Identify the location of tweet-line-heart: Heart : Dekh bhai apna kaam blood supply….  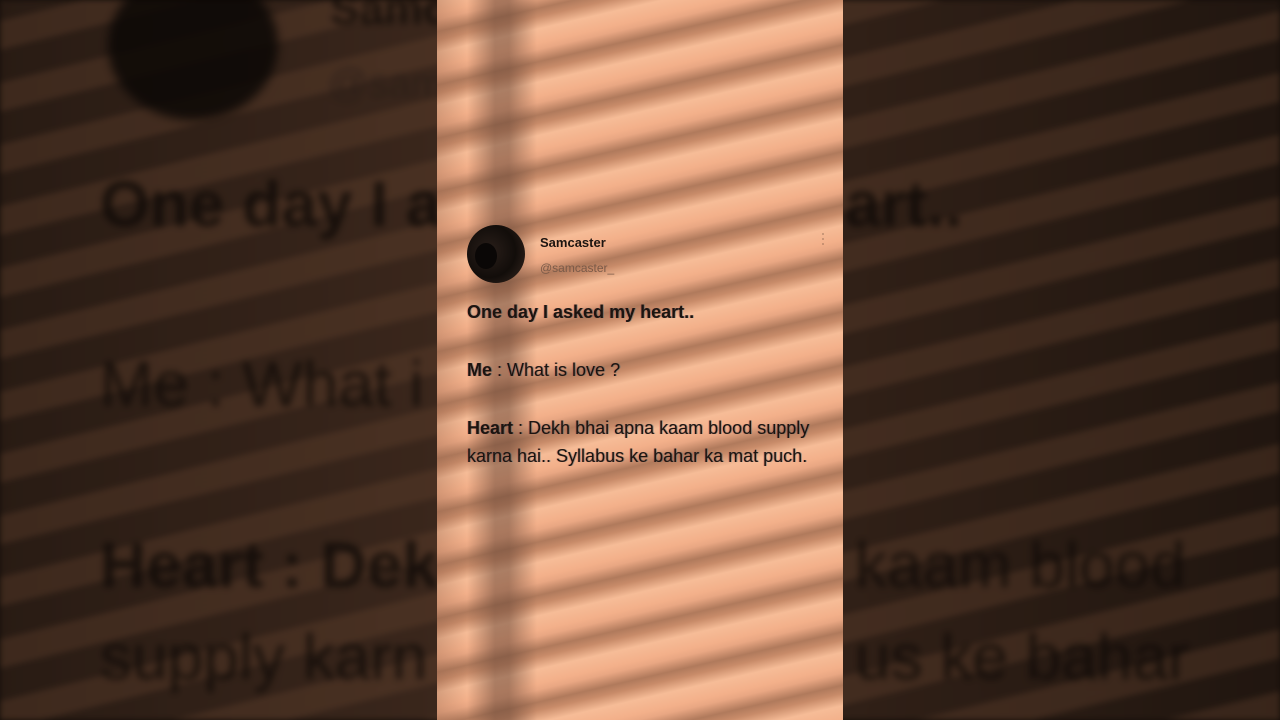
(642, 442).